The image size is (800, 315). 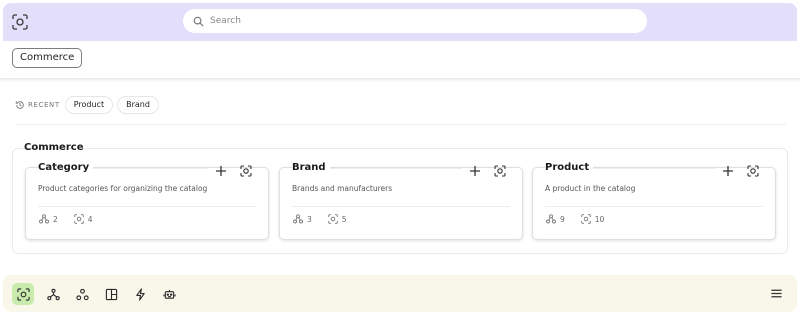 What do you see at coordinates (138, 105) in the screenshot?
I see `recent-chip-brand: Brand` at bounding box center [138, 105].